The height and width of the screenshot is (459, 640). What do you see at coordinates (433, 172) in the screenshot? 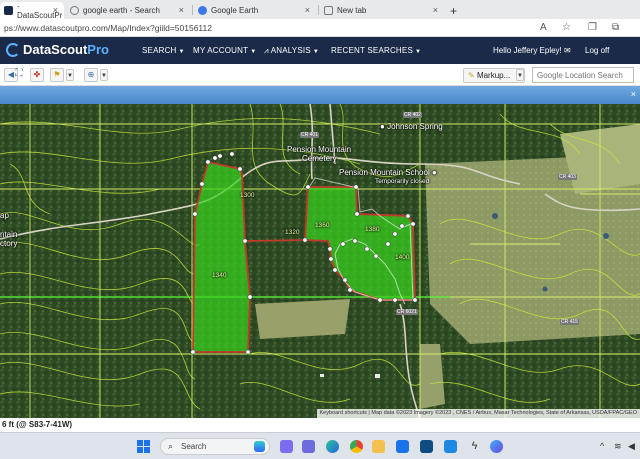
I see `poi-school-icon: ●` at bounding box center [433, 172].